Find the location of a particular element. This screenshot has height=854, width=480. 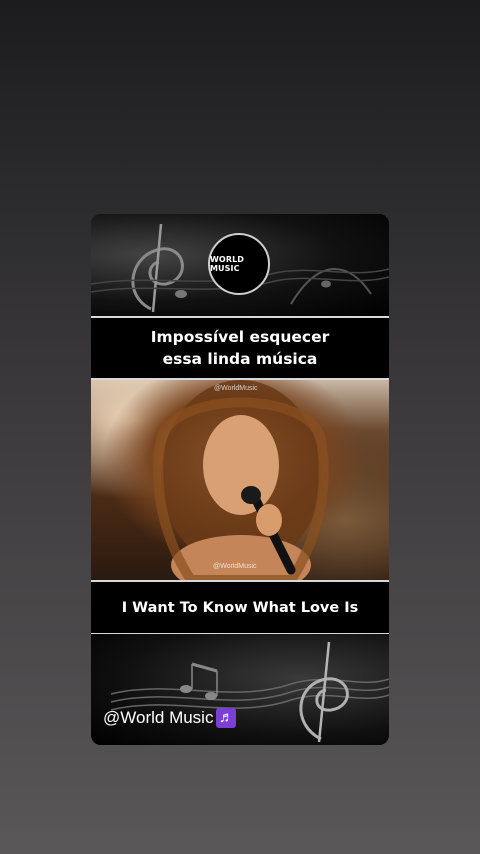

song-title: I Want To Know What Love Is is located at coordinates (240, 607).